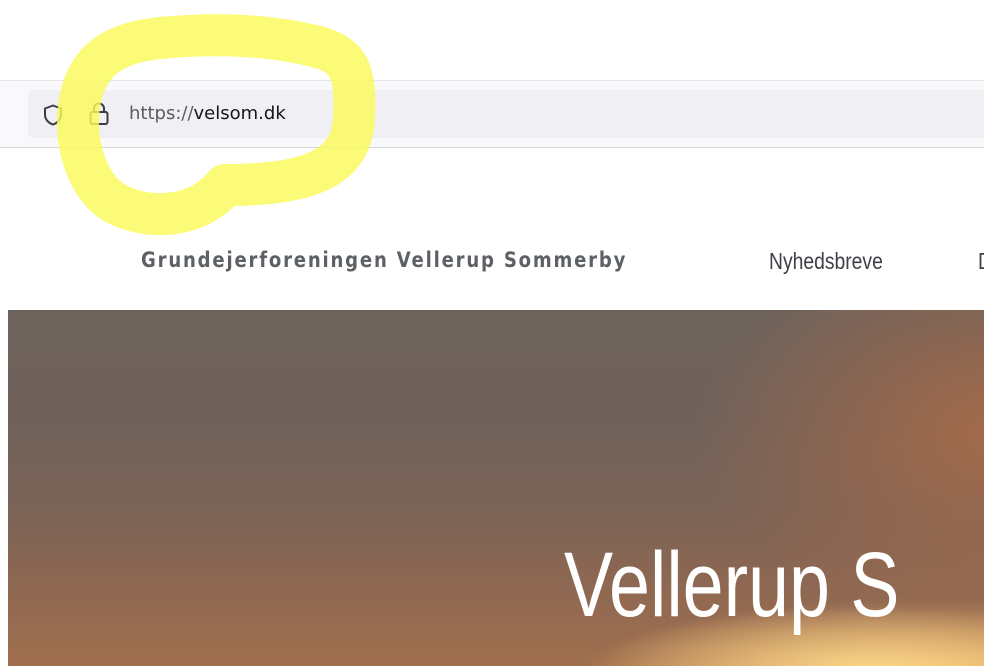 The height and width of the screenshot is (666, 984). Describe the element at coordinates (732, 585) in the screenshot. I see `hero-title: Vellerup S` at that location.